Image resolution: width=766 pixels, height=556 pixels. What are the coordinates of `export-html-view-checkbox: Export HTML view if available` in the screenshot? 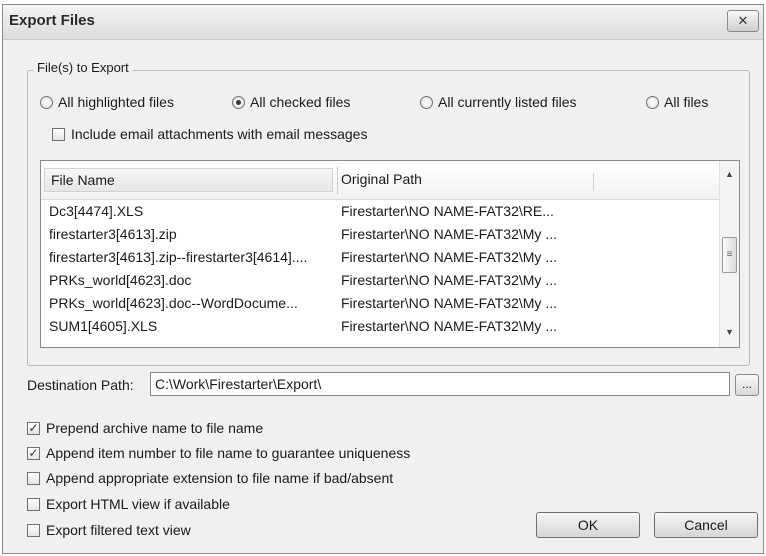 It's located at (128, 504).